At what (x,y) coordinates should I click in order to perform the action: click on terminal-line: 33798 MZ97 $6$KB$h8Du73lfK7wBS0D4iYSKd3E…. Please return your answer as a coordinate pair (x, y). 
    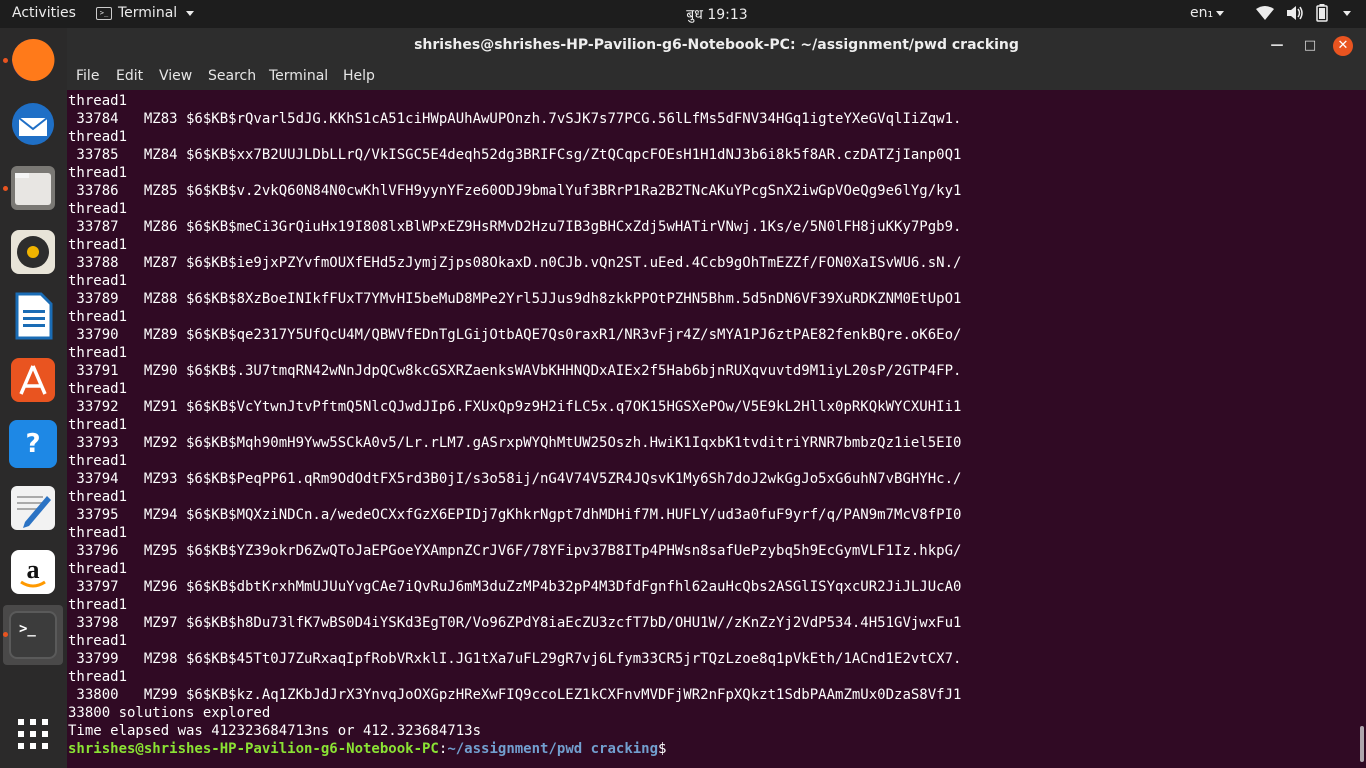
    Looking at the image, I should click on (515, 623).